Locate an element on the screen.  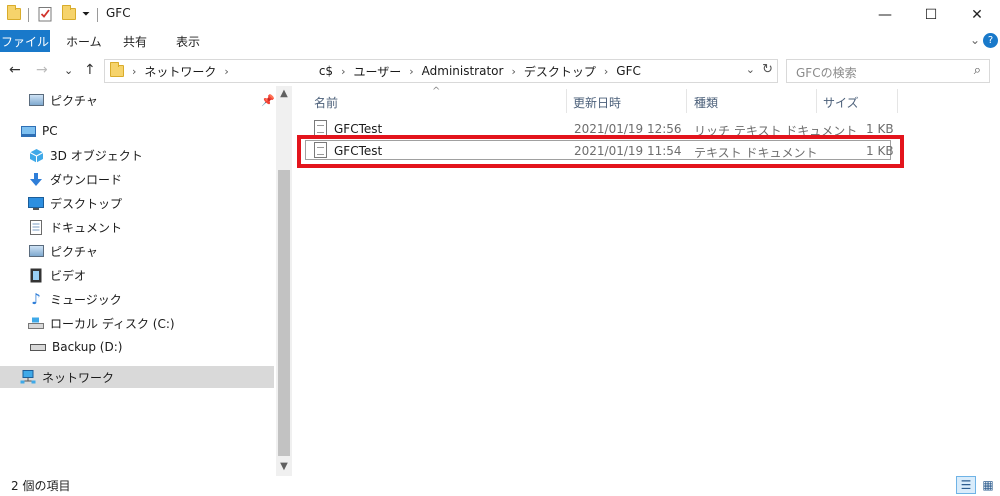
nav-item-documents: ドキュメント is located at coordinates (137, 227).